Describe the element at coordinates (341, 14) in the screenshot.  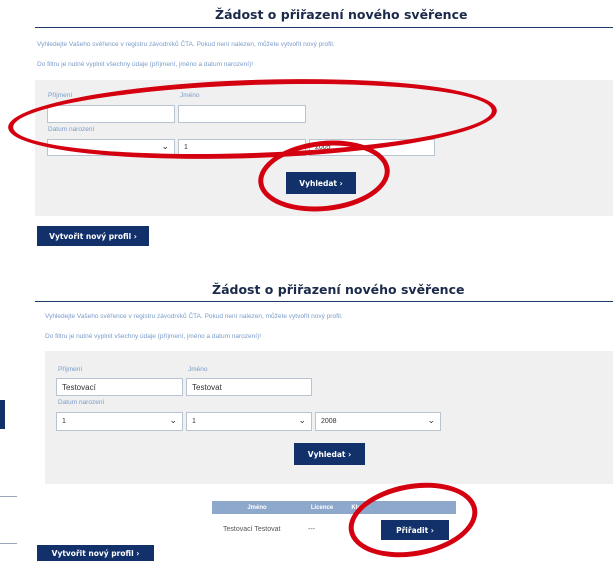
I see `page-title-top: Žádost o přiřazení nového svěřence` at that location.